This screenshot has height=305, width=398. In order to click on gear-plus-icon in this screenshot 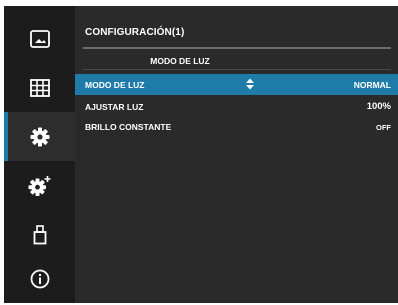, I will do `click(39, 185)`.